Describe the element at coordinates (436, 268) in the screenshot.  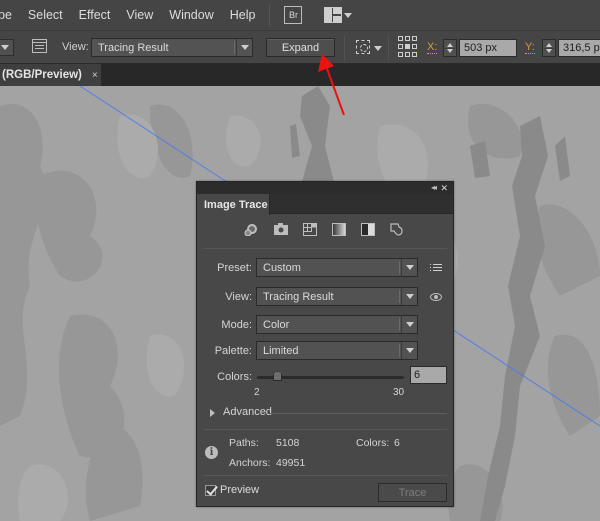
I see `manage-presets-icon` at that location.